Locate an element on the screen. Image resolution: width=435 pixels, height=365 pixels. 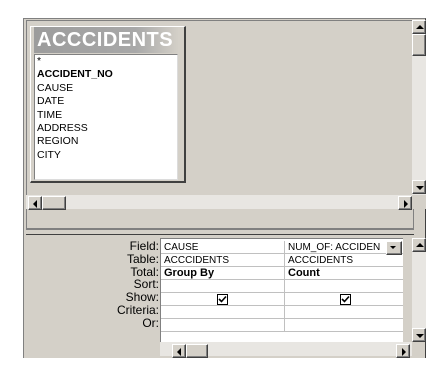
row-label-or: Or: is located at coordinates (150, 323).